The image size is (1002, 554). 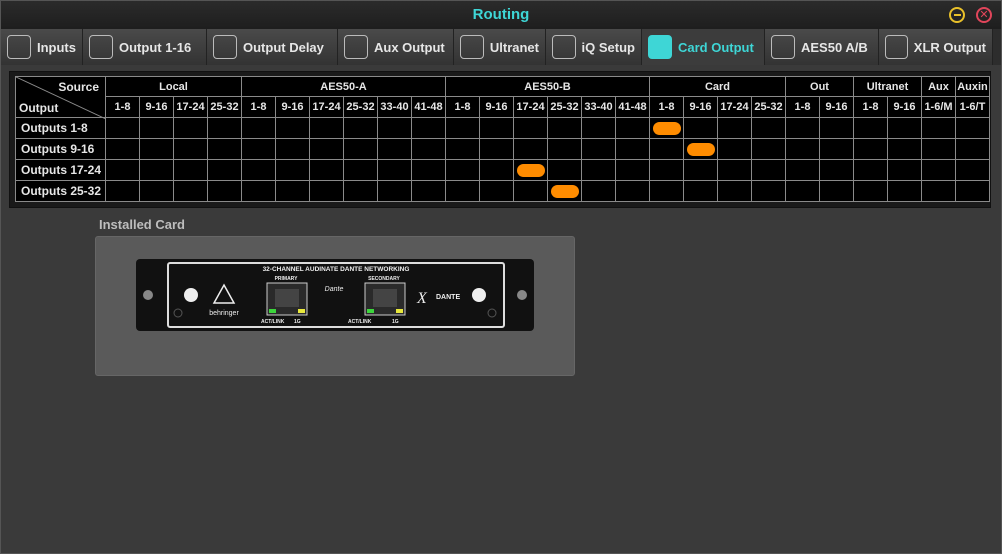 What do you see at coordinates (272, 47) in the screenshot?
I see `tab-output-delay: Output Delay` at bounding box center [272, 47].